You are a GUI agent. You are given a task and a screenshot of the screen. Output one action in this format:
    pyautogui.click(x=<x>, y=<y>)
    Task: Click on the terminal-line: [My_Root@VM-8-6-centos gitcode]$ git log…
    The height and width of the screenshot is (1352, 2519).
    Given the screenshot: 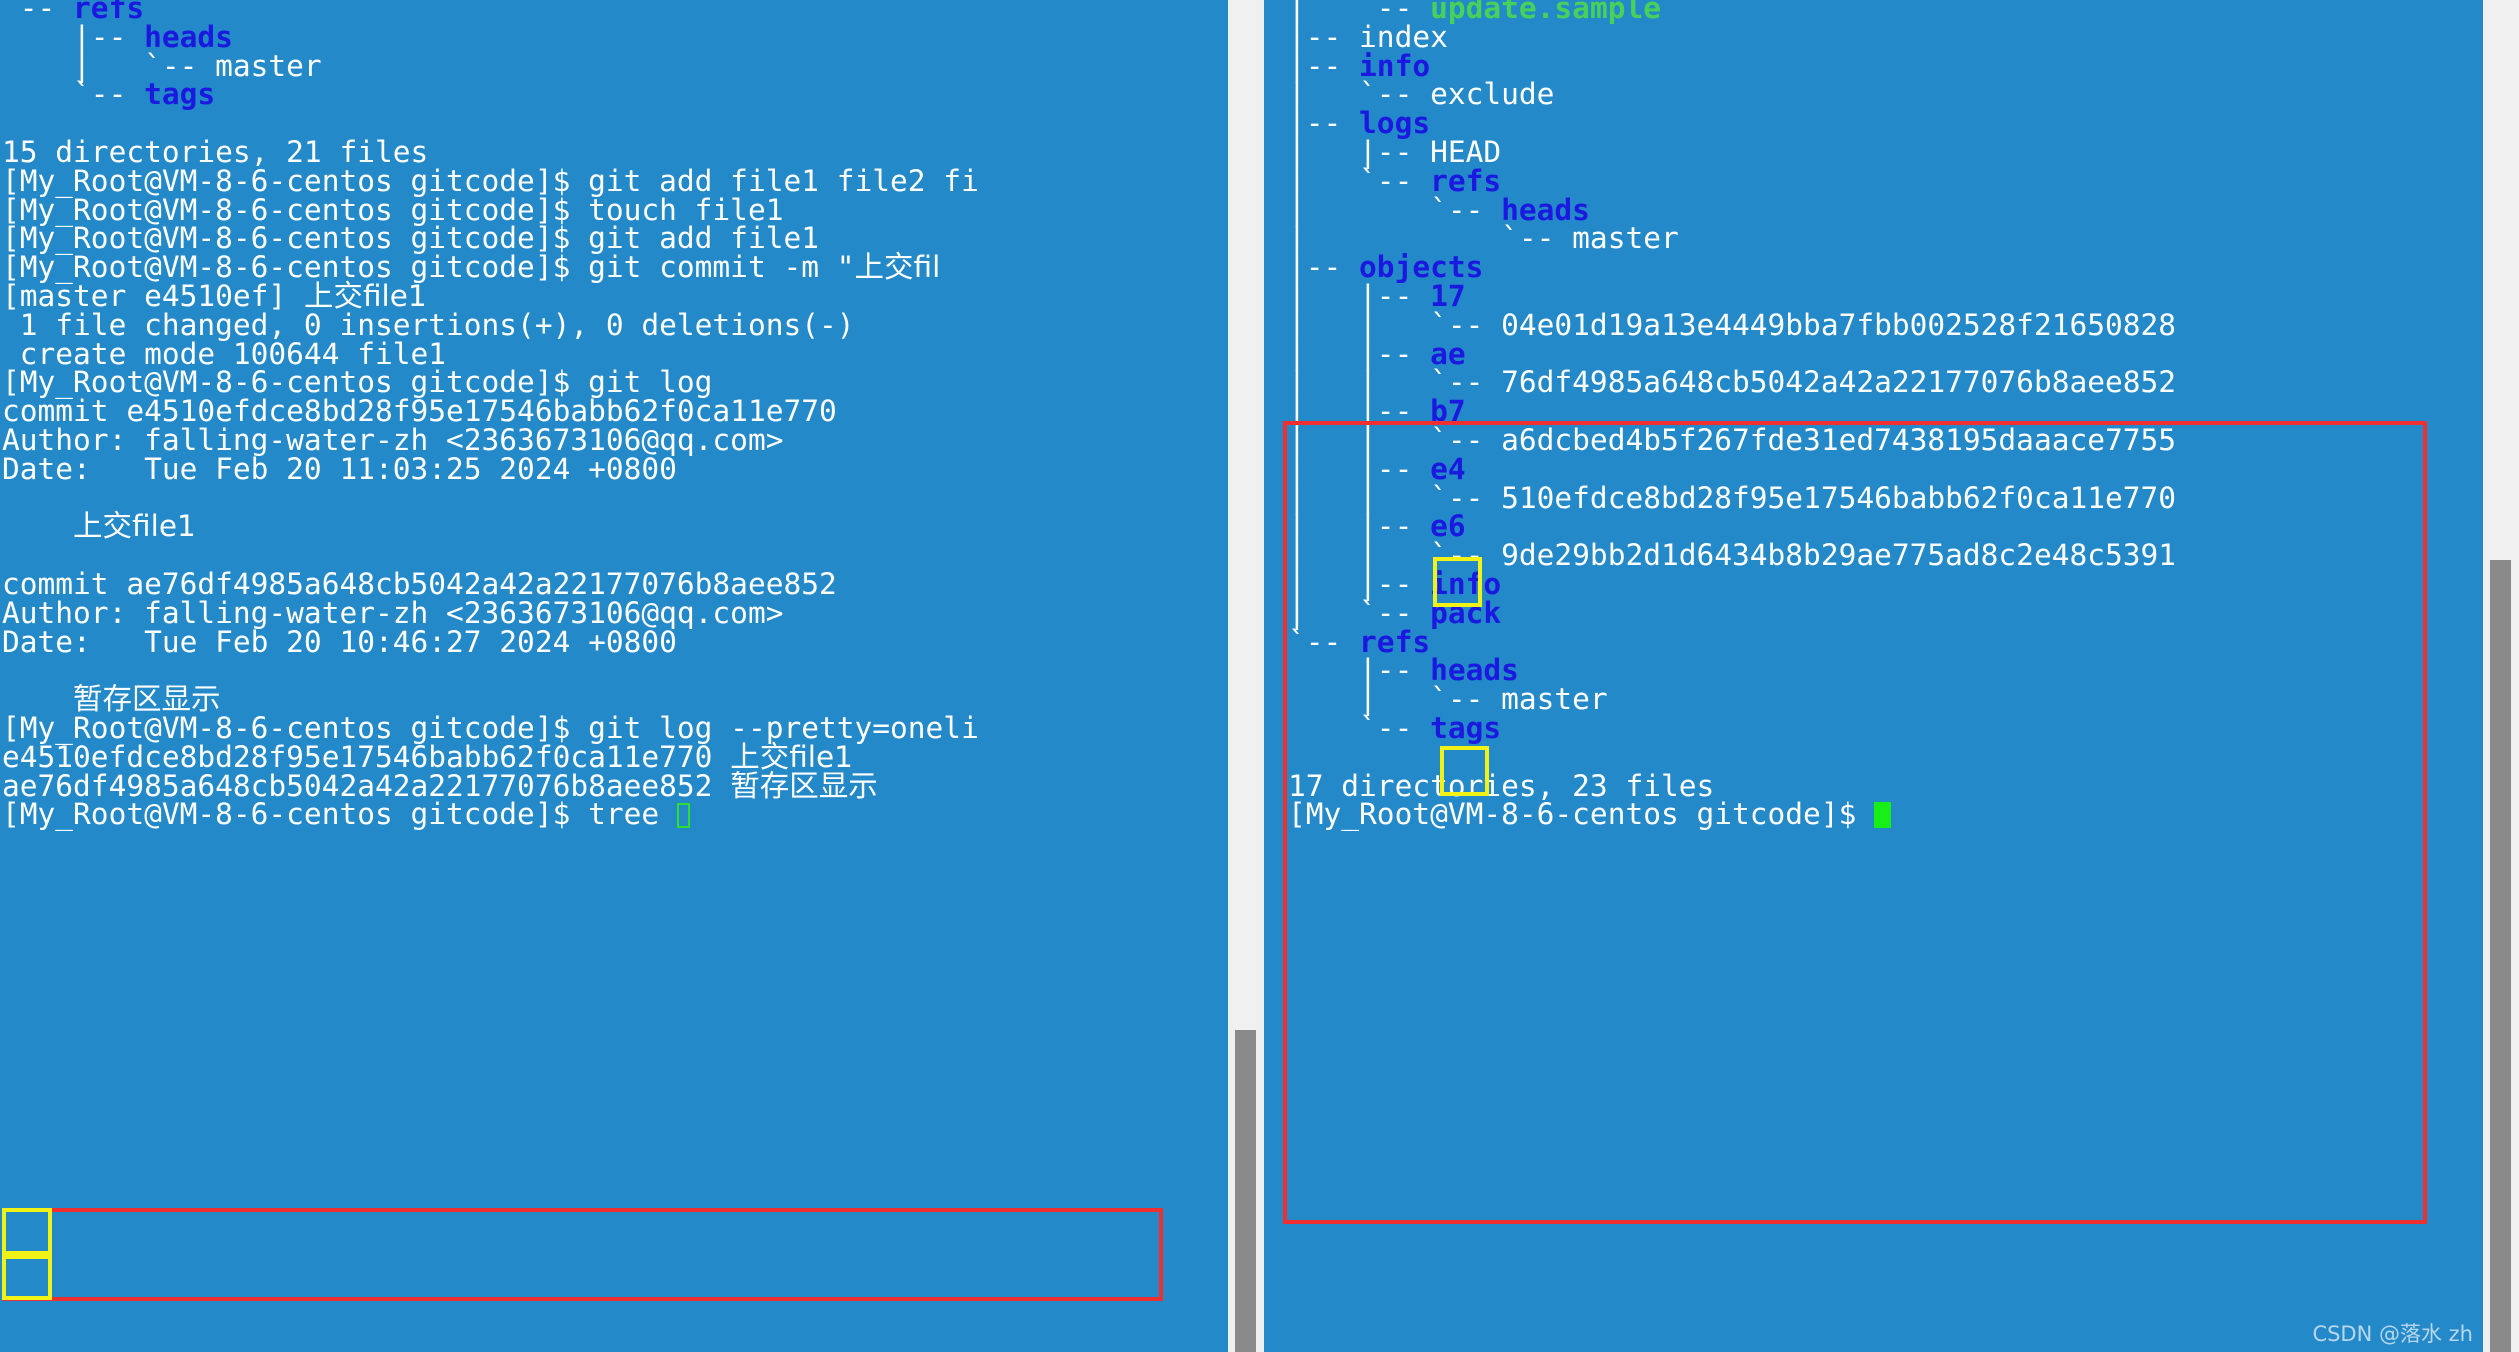 What is the action you would take?
    pyautogui.click(x=490, y=728)
    